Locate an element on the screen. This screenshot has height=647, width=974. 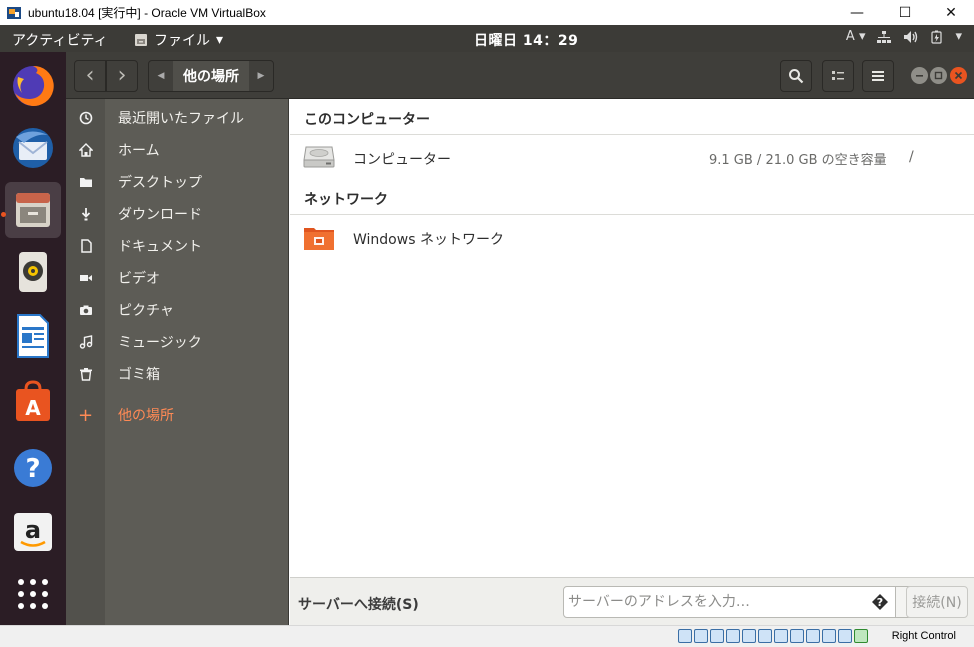
shared-folders-status-icon is located at coordinates (765, 636).